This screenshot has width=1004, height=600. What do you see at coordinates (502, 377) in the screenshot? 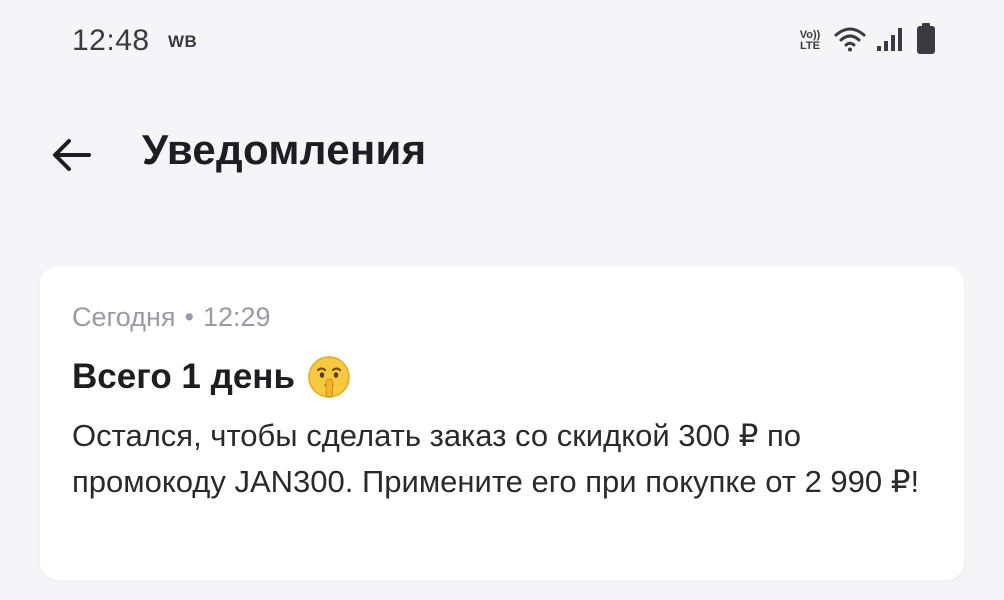
I see `notification-title: Всего 1 день` at bounding box center [502, 377].